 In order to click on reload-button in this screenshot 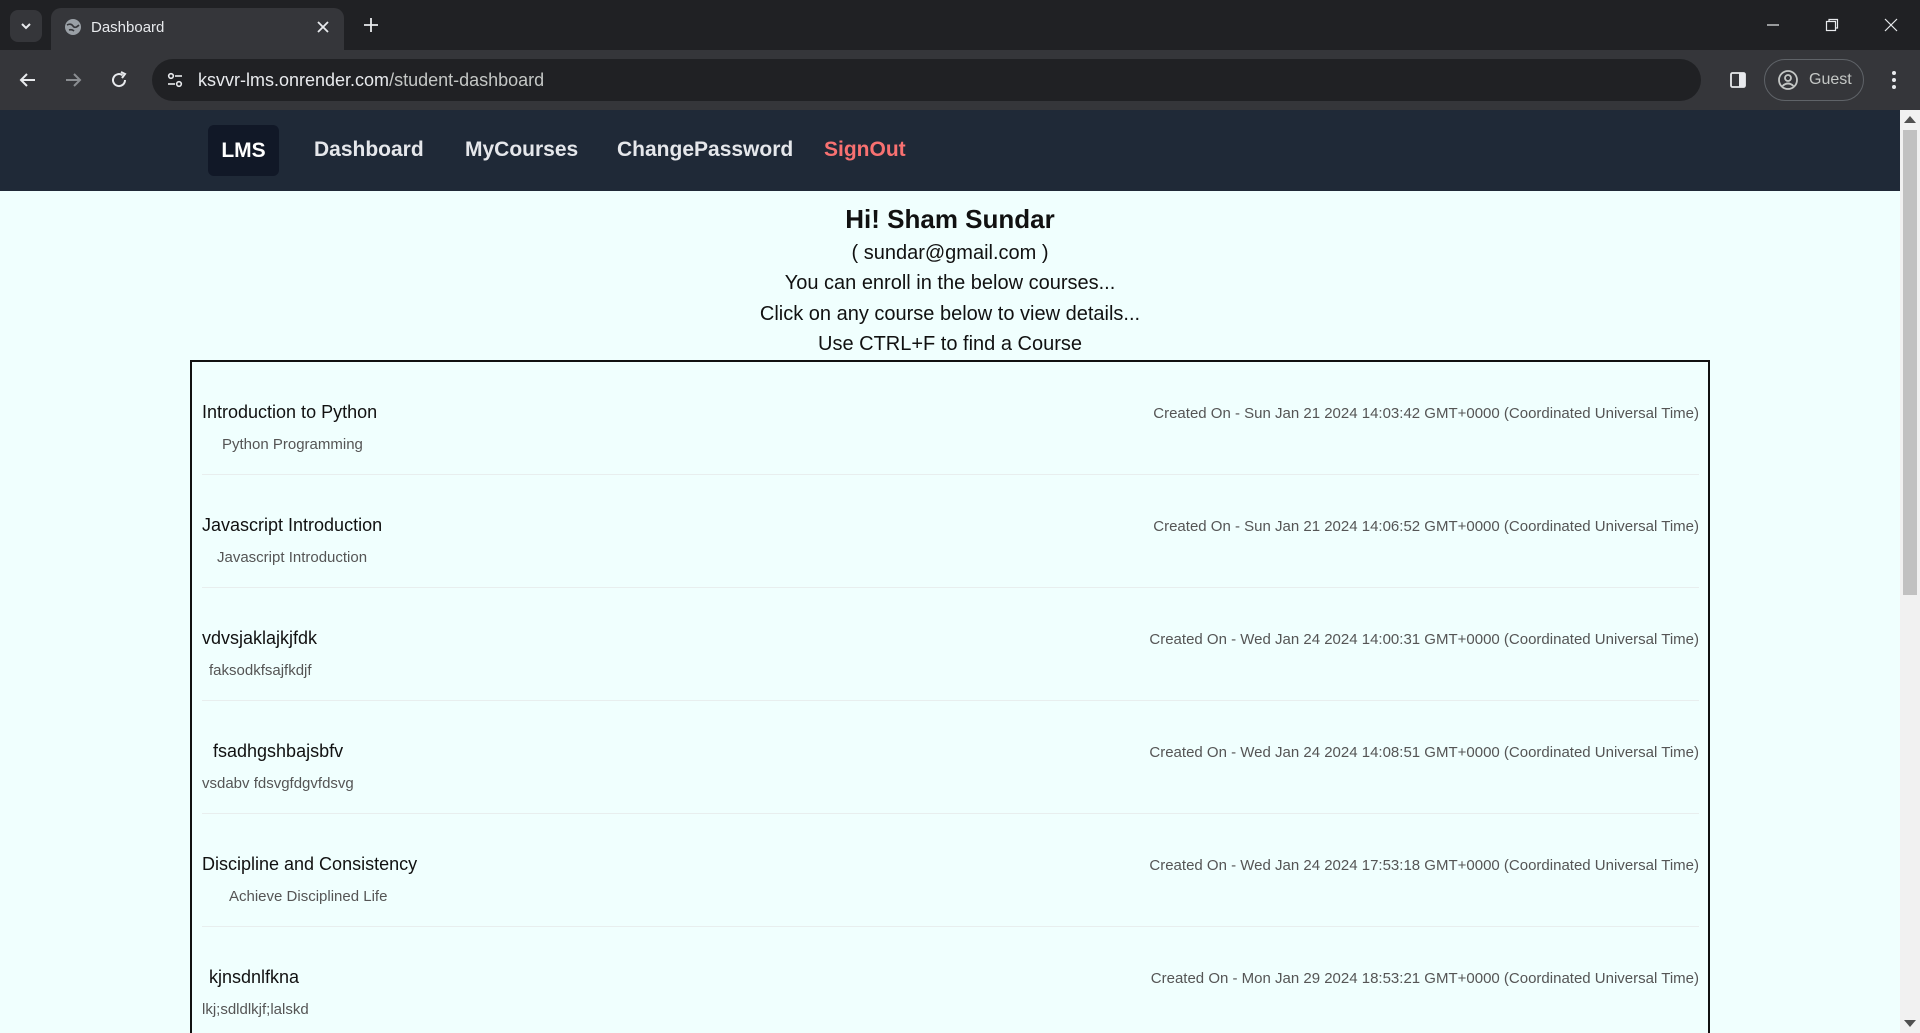, I will do `click(119, 80)`.